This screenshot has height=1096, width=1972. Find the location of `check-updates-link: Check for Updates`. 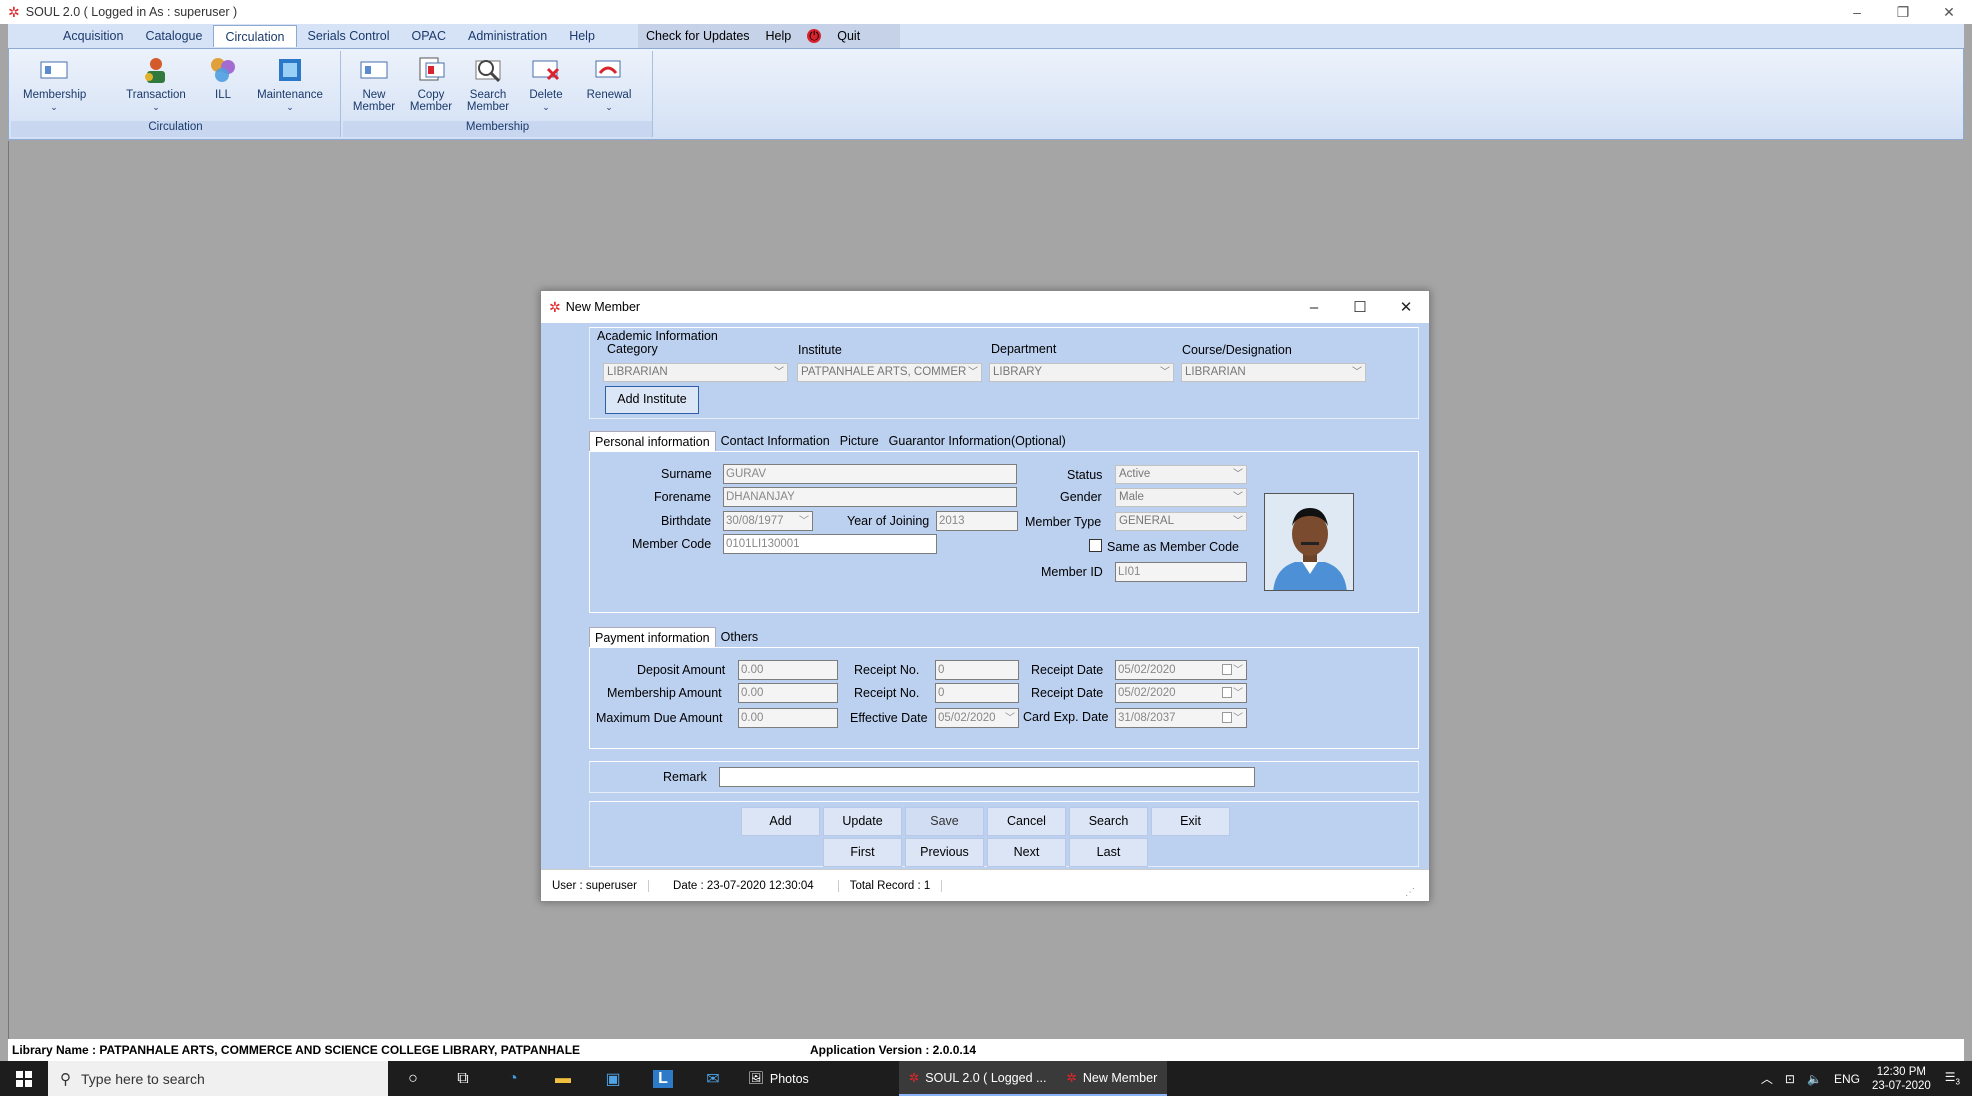

check-updates-link: Check for Updates is located at coordinates (698, 36).